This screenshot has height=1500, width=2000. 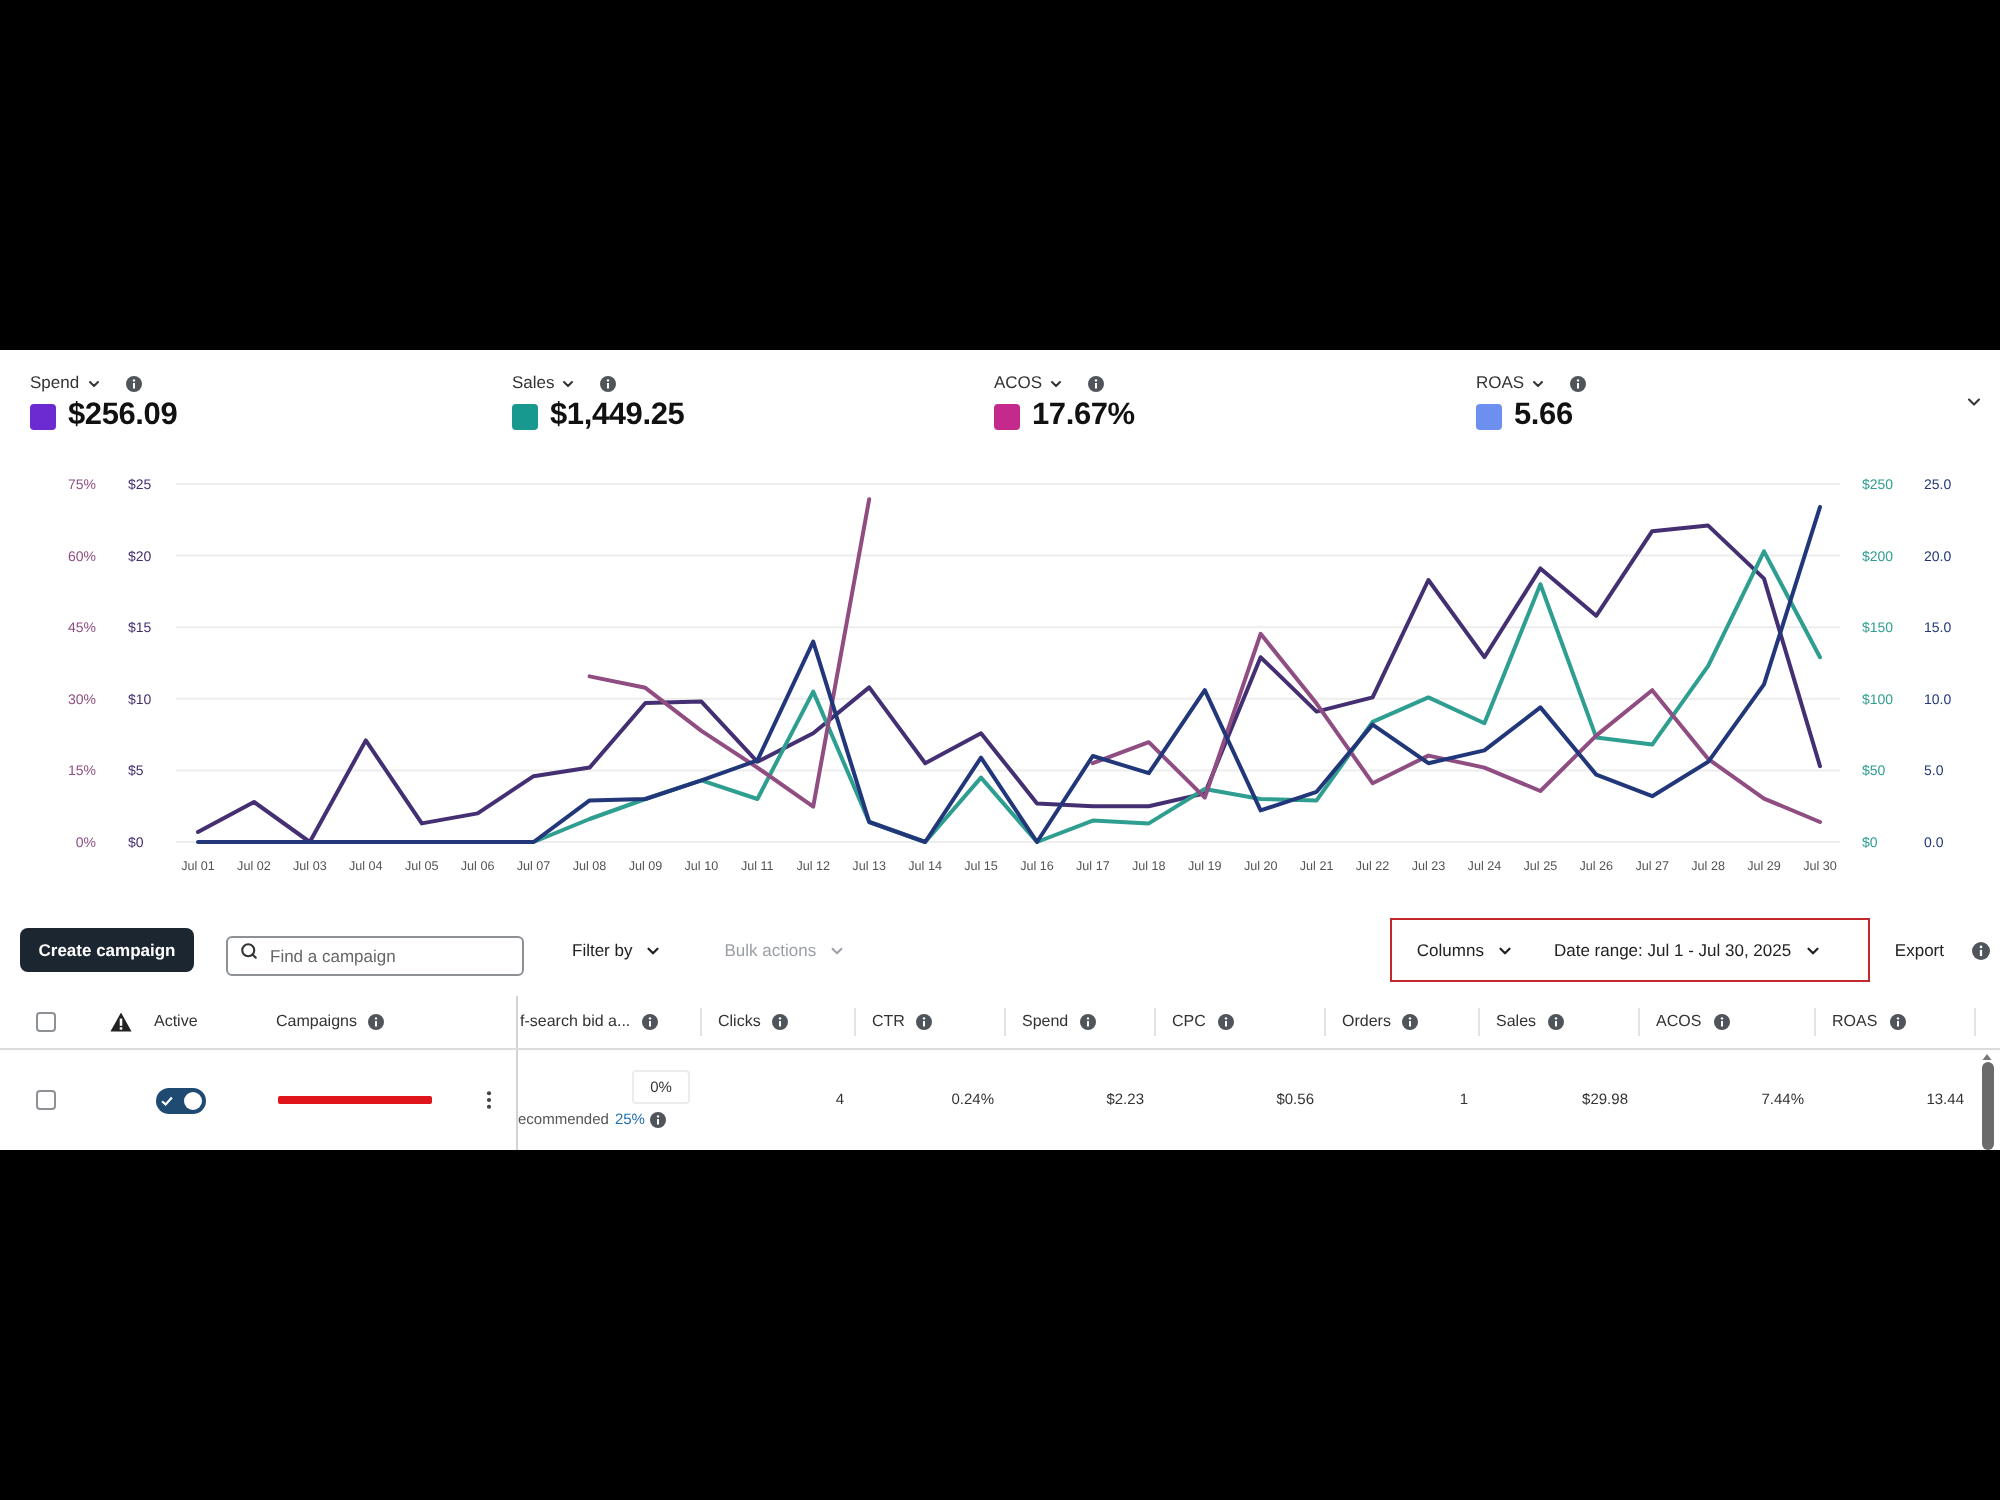 What do you see at coordinates (1029, 383) in the screenshot?
I see `metric-dropdown: ACOS` at bounding box center [1029, 383].